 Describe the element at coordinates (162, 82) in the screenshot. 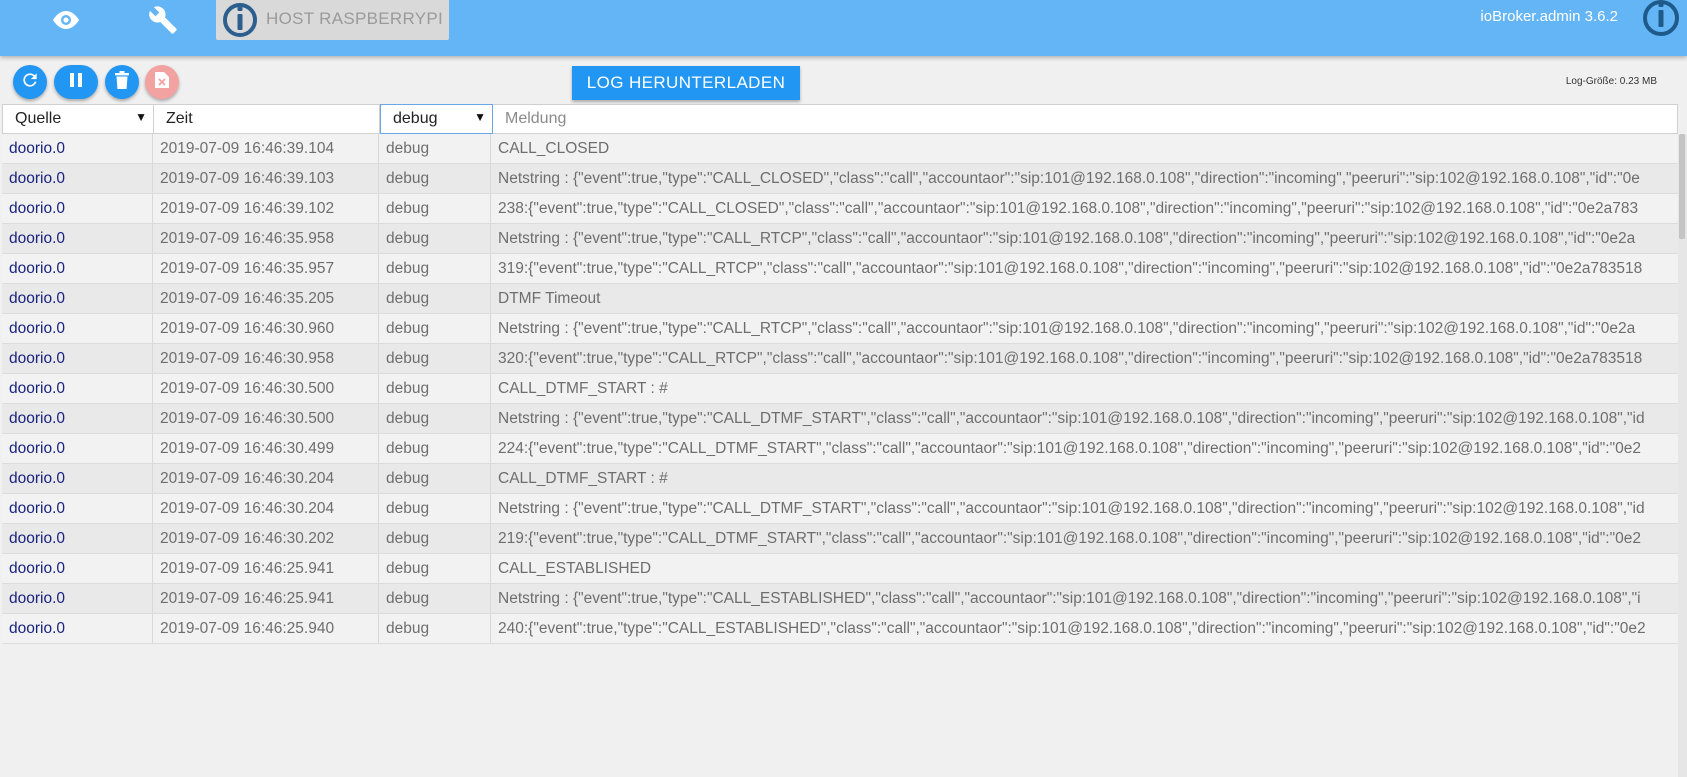

I see `delete-log-file-button` at that location.